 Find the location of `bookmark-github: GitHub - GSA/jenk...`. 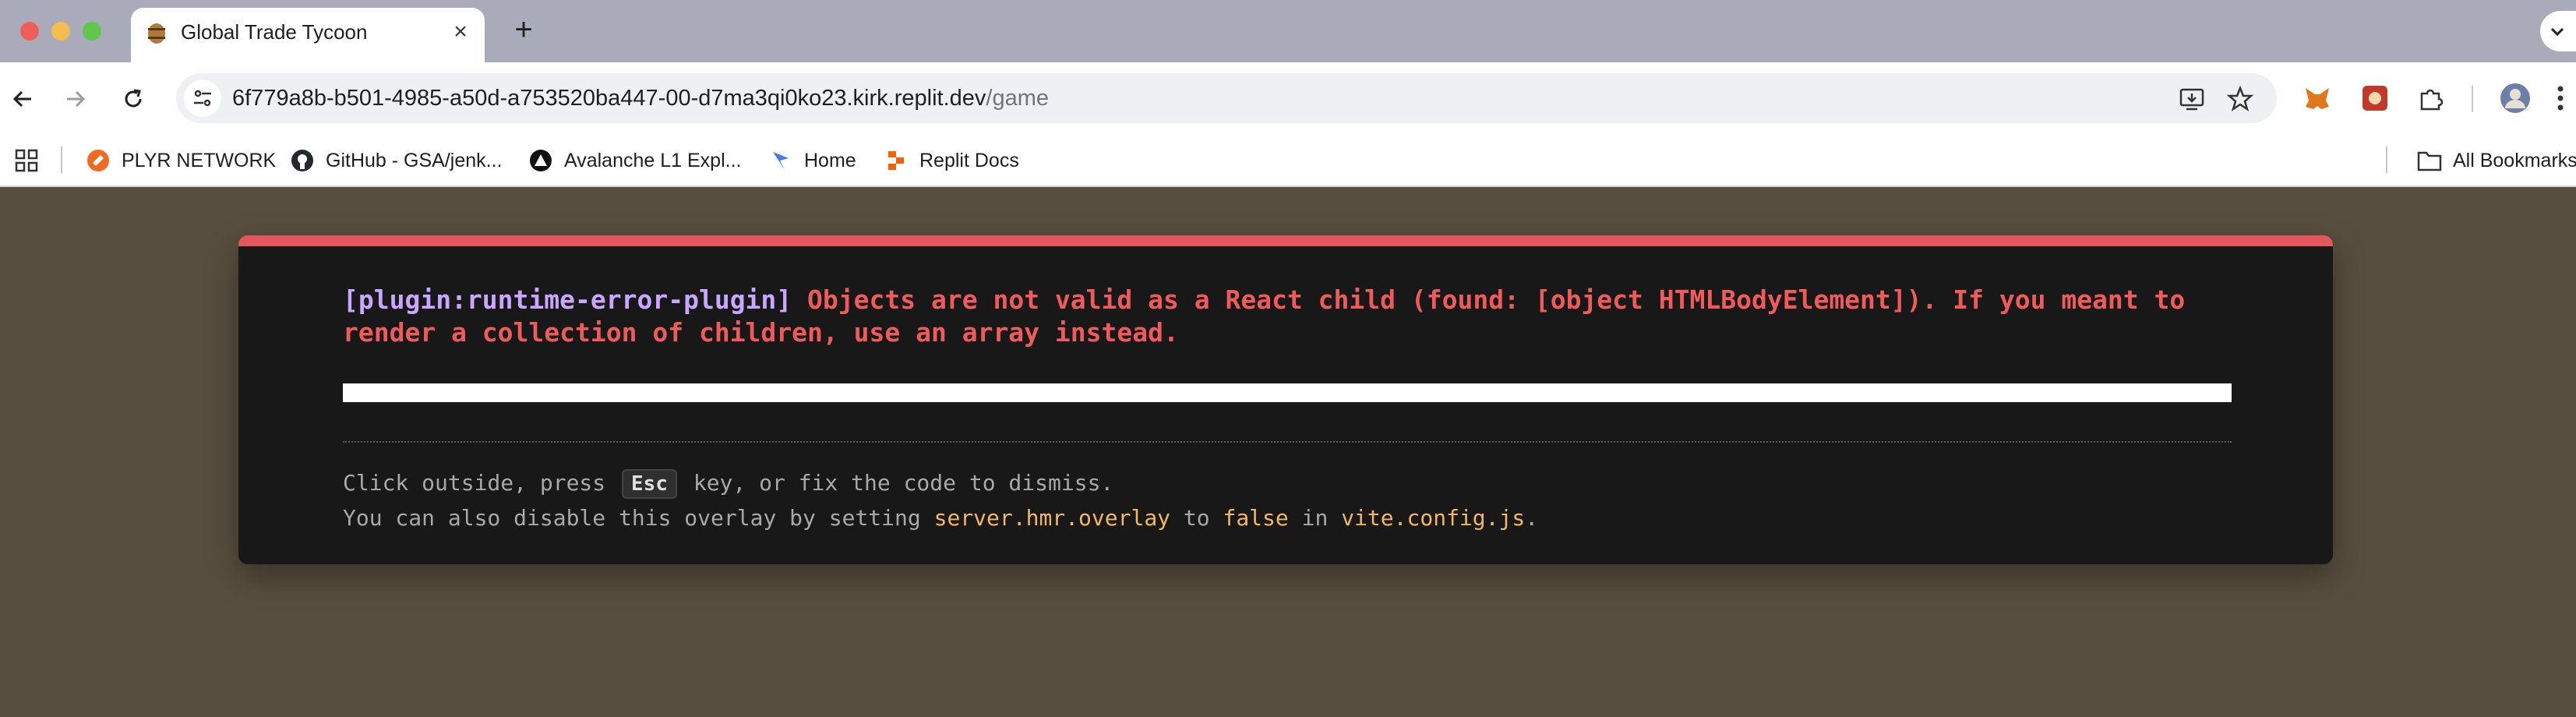

bookmark-github: GitHub - GSA/jenk... is located at coordinates (396, 160).